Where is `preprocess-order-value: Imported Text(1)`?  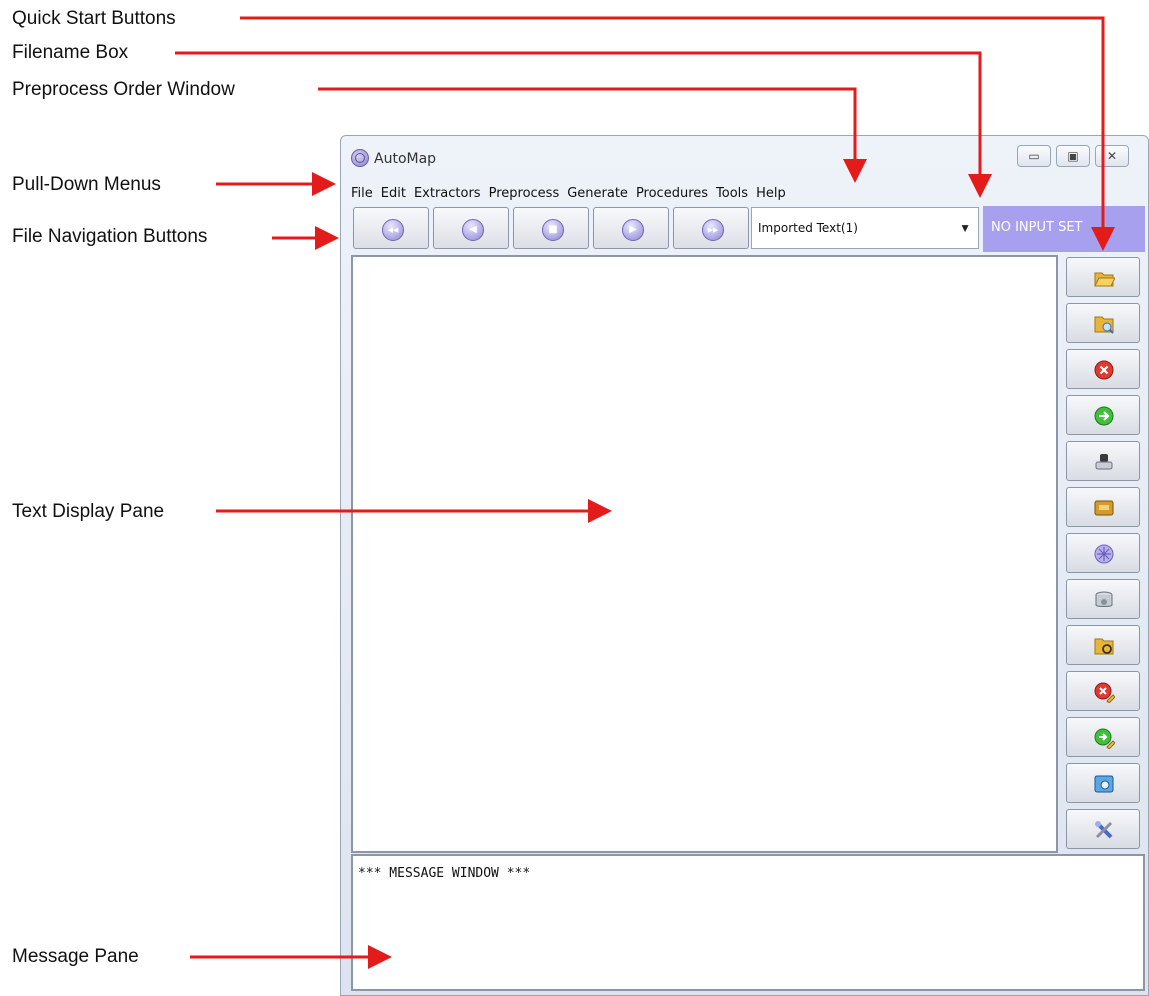
preprocess-order-value: Imported Text(1) is located at coordinates (808, 228).